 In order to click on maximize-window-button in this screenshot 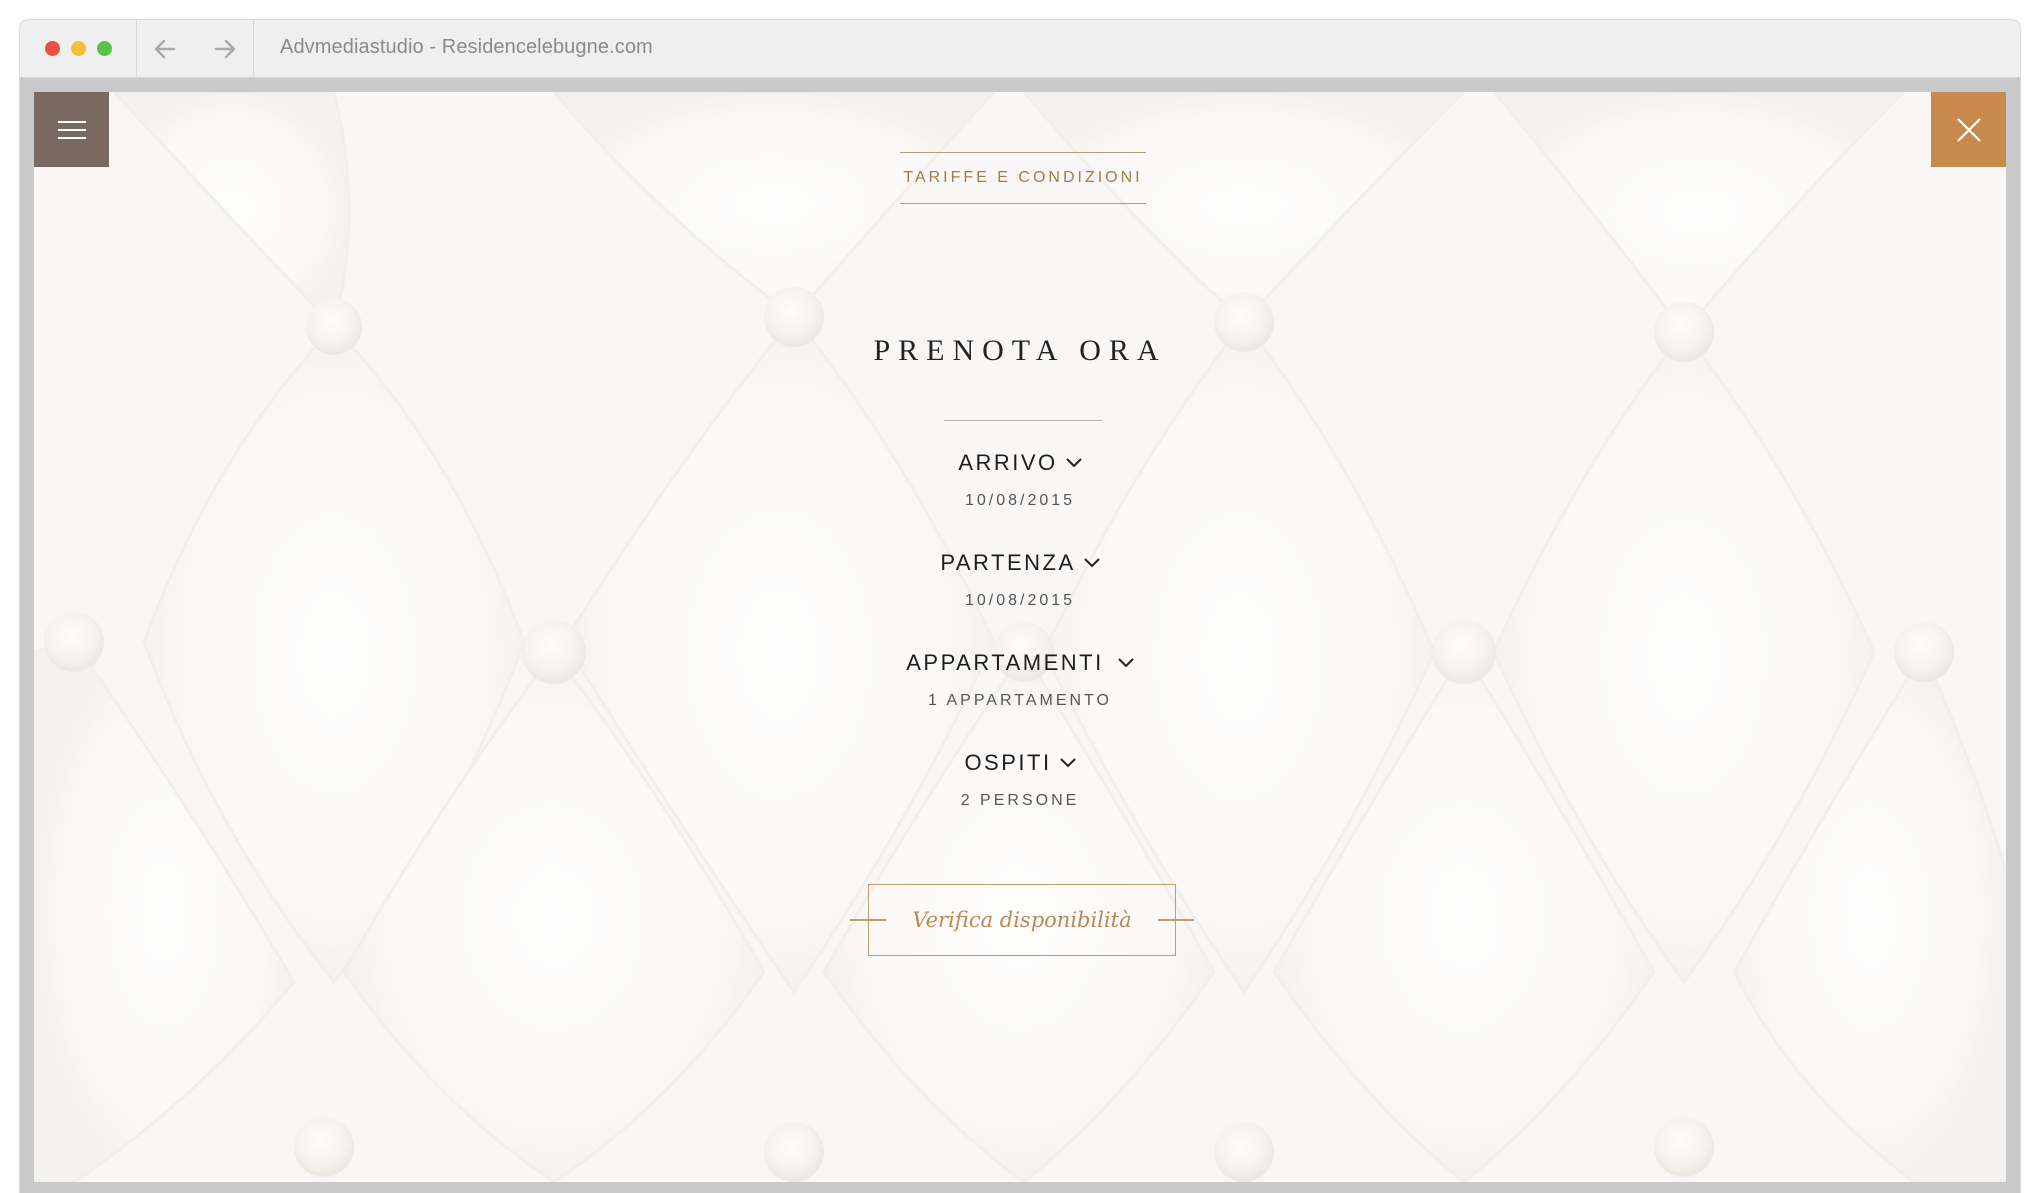, I will do `click(104, 48)`.